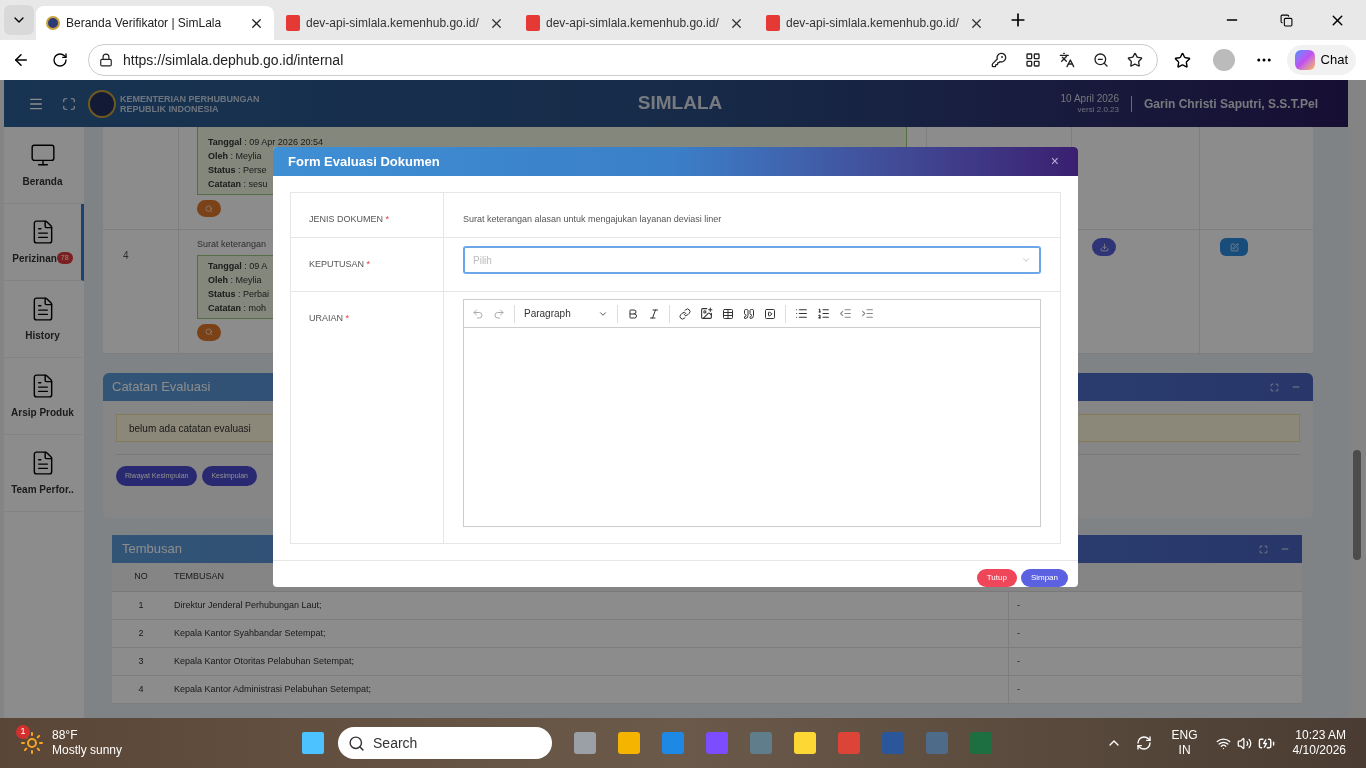 This screenshot has width=1366, height=768. What do you see at coordinates (42, 335) in the screenshot?
I see `sidebar-label: History` at bounding box center [42, 335].